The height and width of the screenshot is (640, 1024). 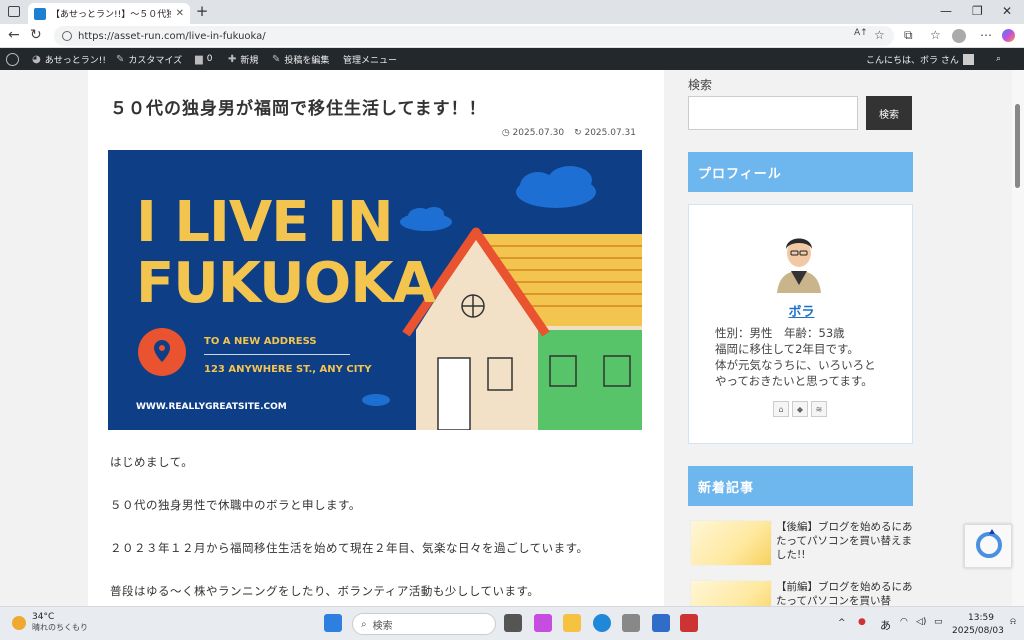 I want to click on comment-icon: ▆, so click(x=199, y=59).